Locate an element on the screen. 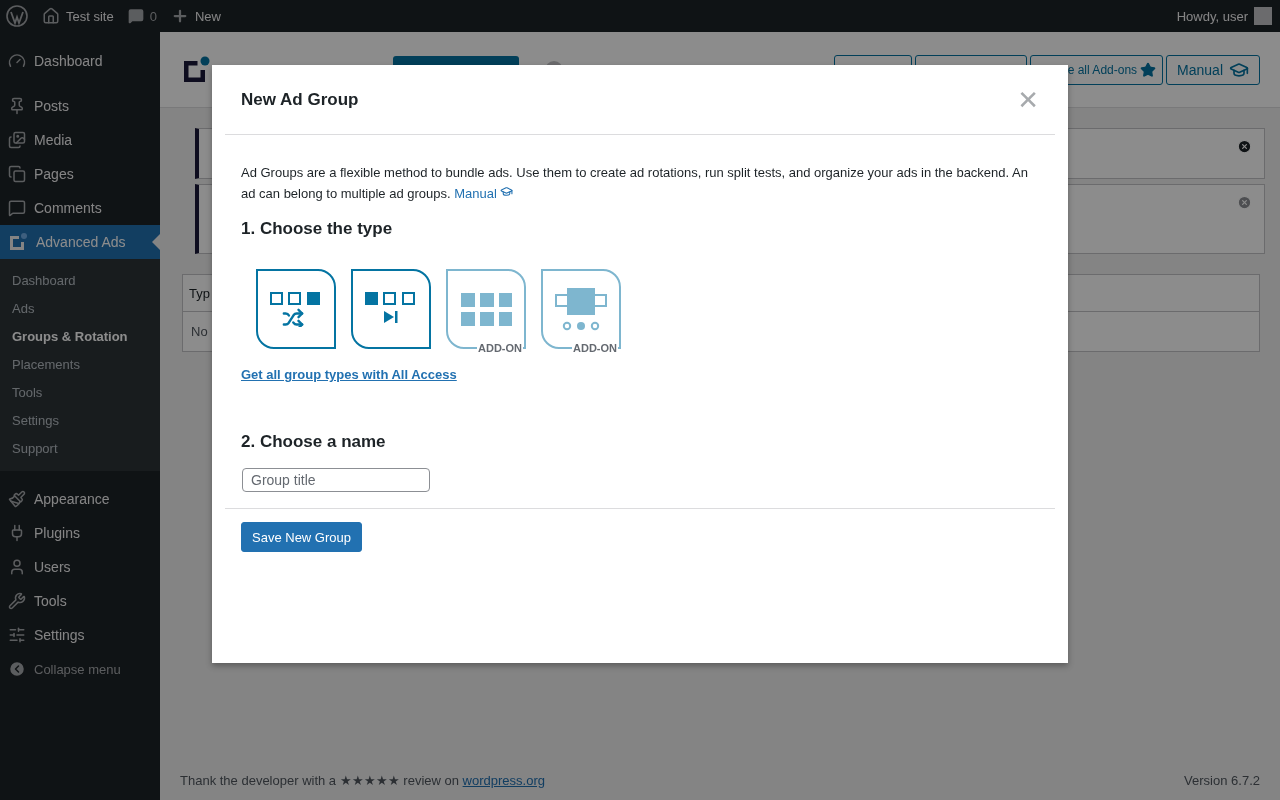 The image size is (1280, 800). gauge-icon is located at coordinates (17, 61).